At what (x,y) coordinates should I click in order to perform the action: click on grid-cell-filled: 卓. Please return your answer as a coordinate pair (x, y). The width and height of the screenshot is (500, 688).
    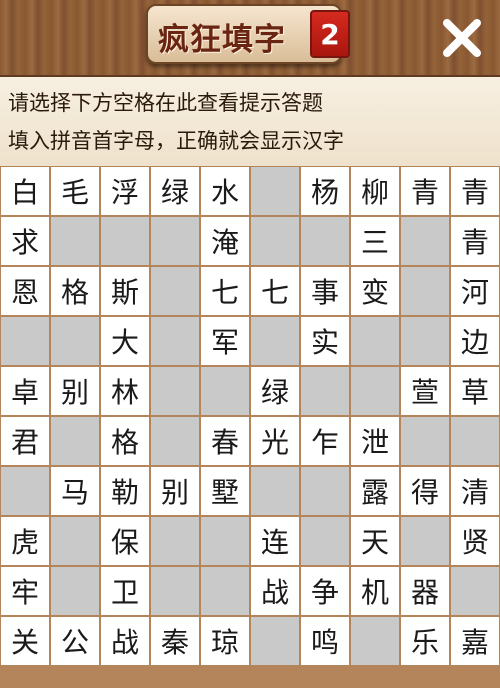
    Looking at the image, I should click on (25, 391).